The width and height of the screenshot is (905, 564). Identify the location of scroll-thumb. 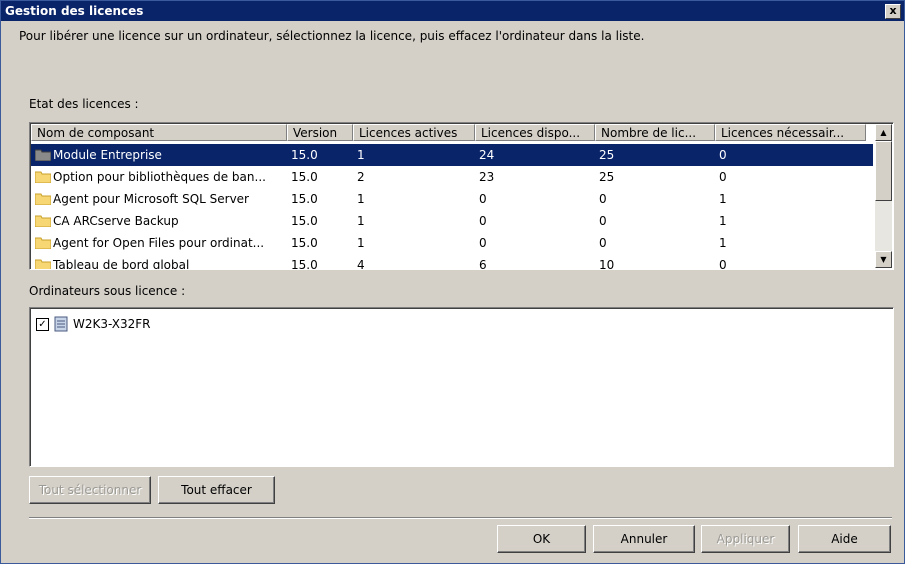
(883, 171).